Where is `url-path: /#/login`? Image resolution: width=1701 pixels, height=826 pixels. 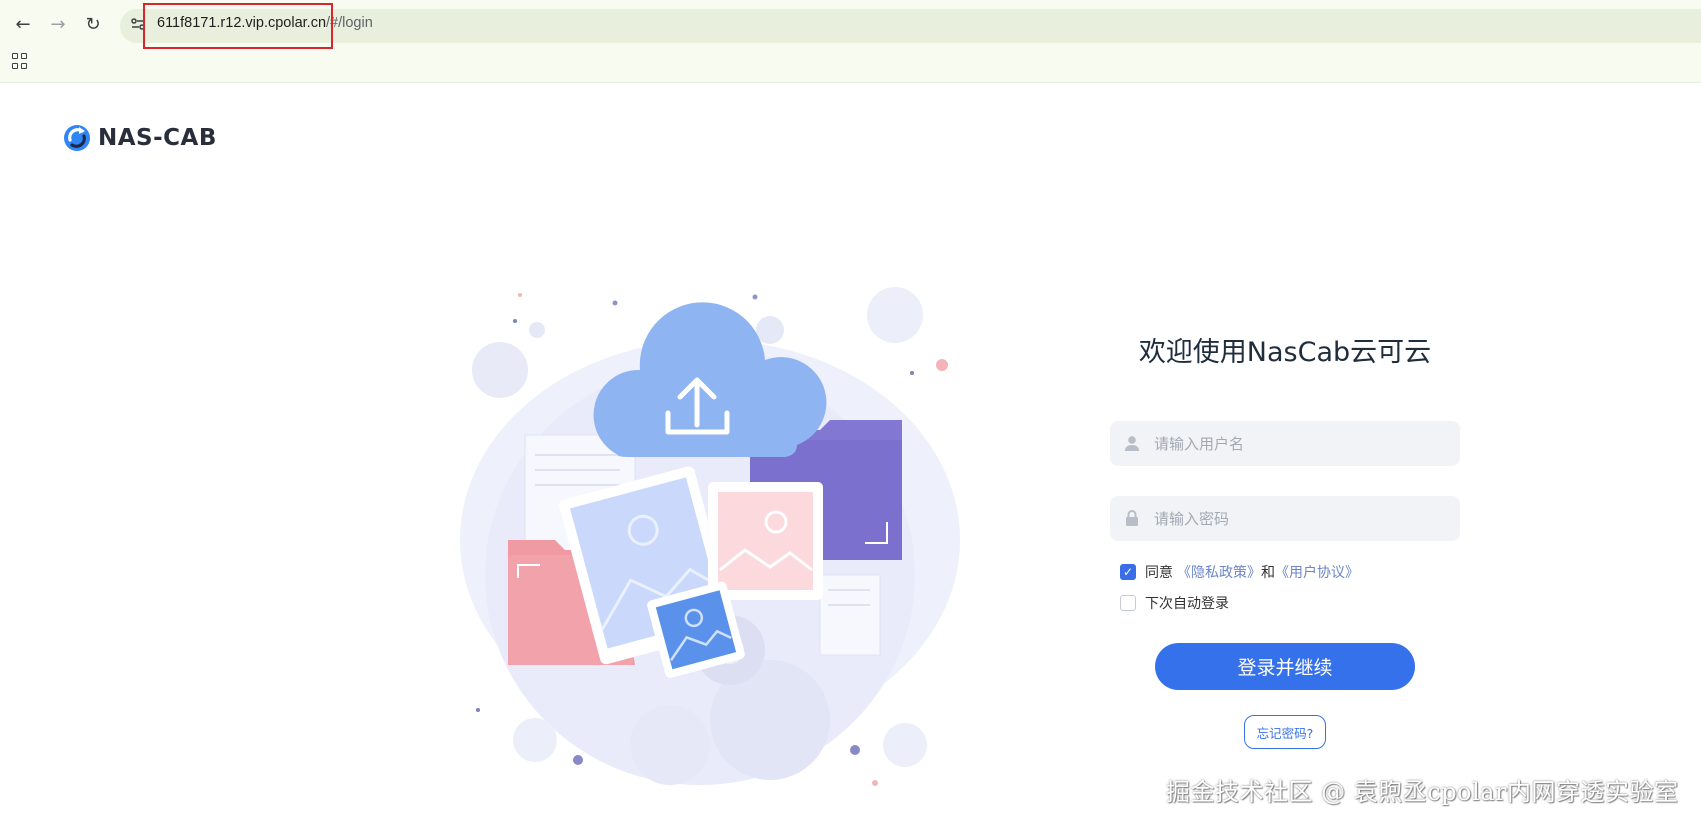 url-path: /#/login is located at coordinates (349, 23).